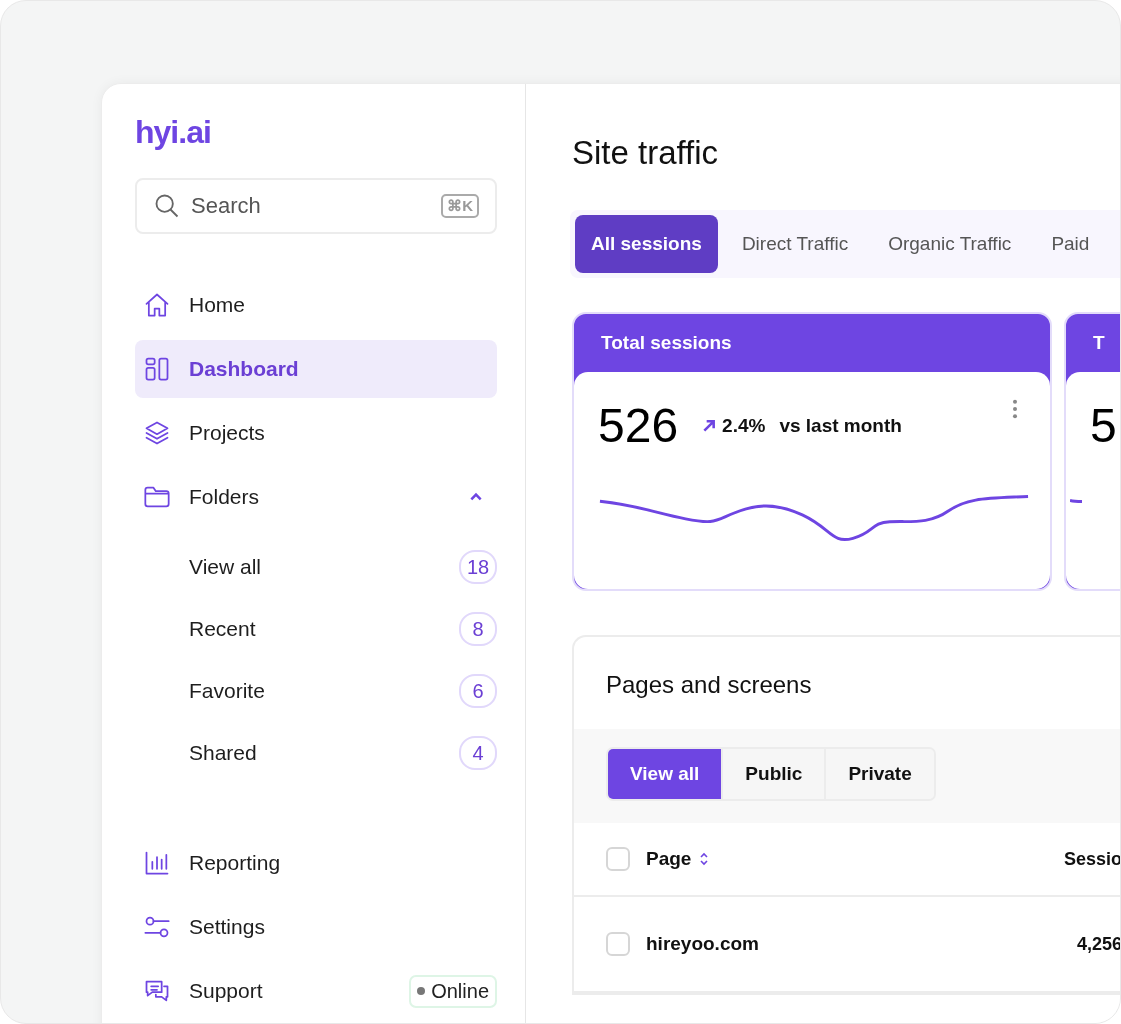  I want to click on count-badge: 18, so click(478, 567).